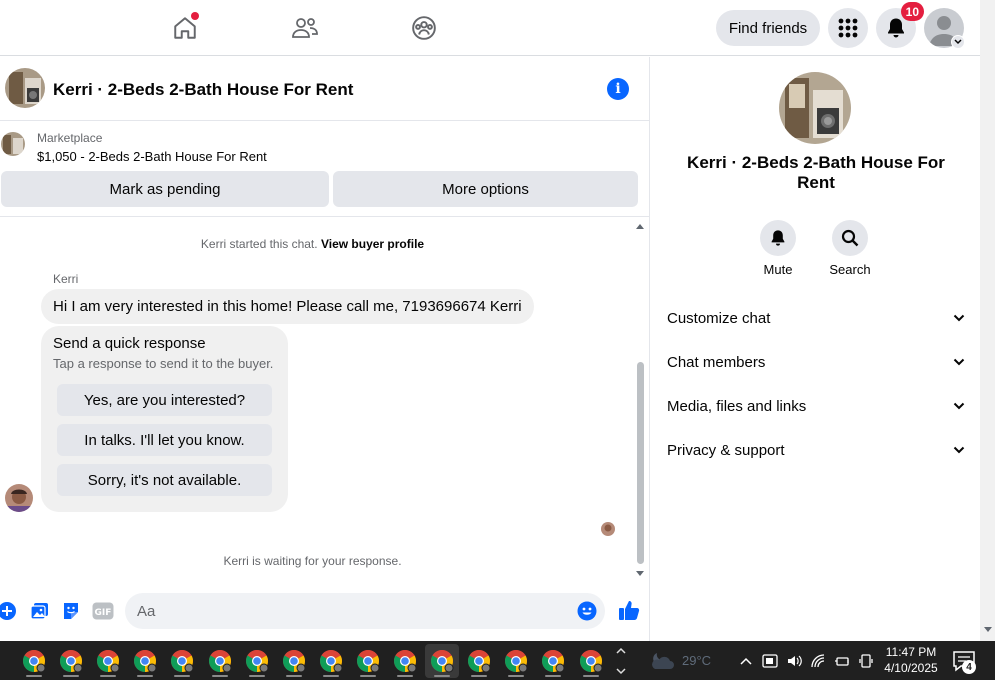 Image resolution: width=995 pixels, height=680 pixels. I want to click on chat-scrollbar-thumb, so click(640, 463).